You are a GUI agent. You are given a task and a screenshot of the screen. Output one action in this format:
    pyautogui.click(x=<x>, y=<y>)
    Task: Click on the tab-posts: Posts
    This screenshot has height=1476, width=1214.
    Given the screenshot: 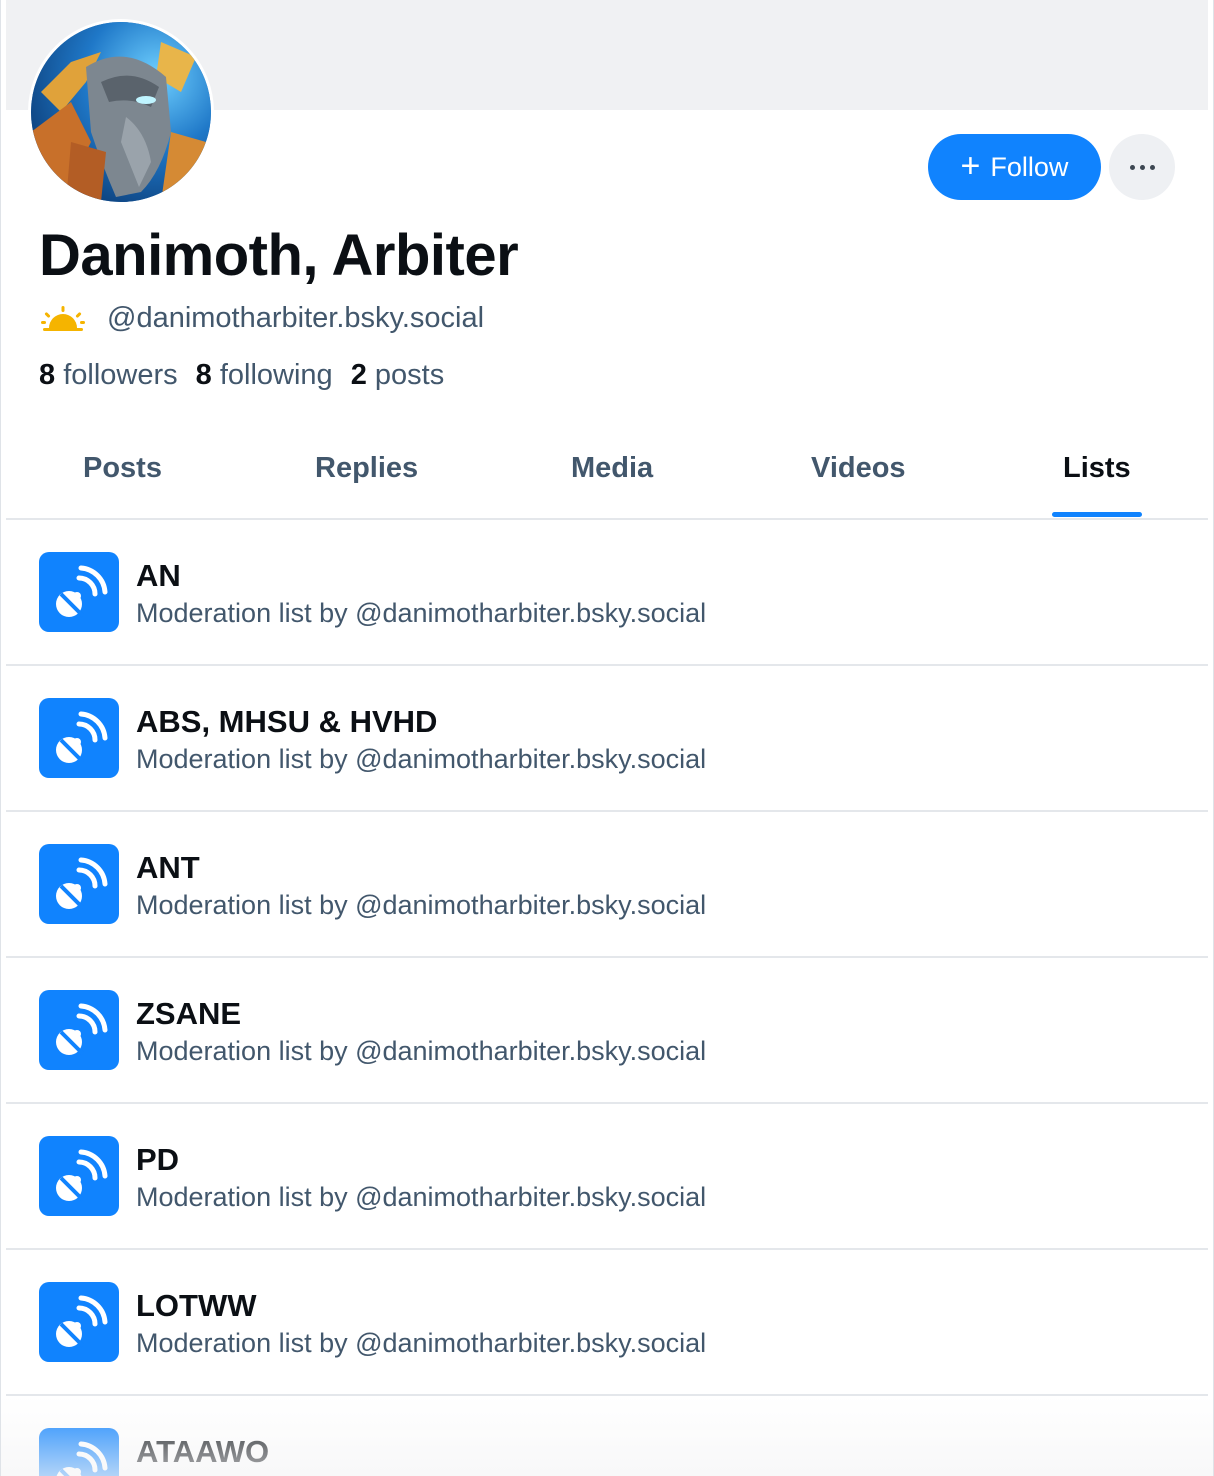 What is the action you would take?
    pyautogui.click(x=122, y=468)
    